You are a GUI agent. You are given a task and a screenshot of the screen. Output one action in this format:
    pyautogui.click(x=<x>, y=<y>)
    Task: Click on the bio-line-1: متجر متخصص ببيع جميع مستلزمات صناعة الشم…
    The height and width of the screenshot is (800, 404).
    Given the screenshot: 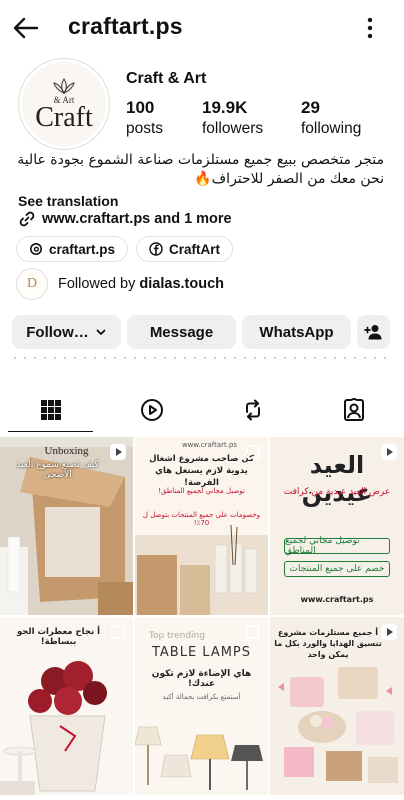 What is the action you would take?
    pyautogui.click(x=200, y=160)
    